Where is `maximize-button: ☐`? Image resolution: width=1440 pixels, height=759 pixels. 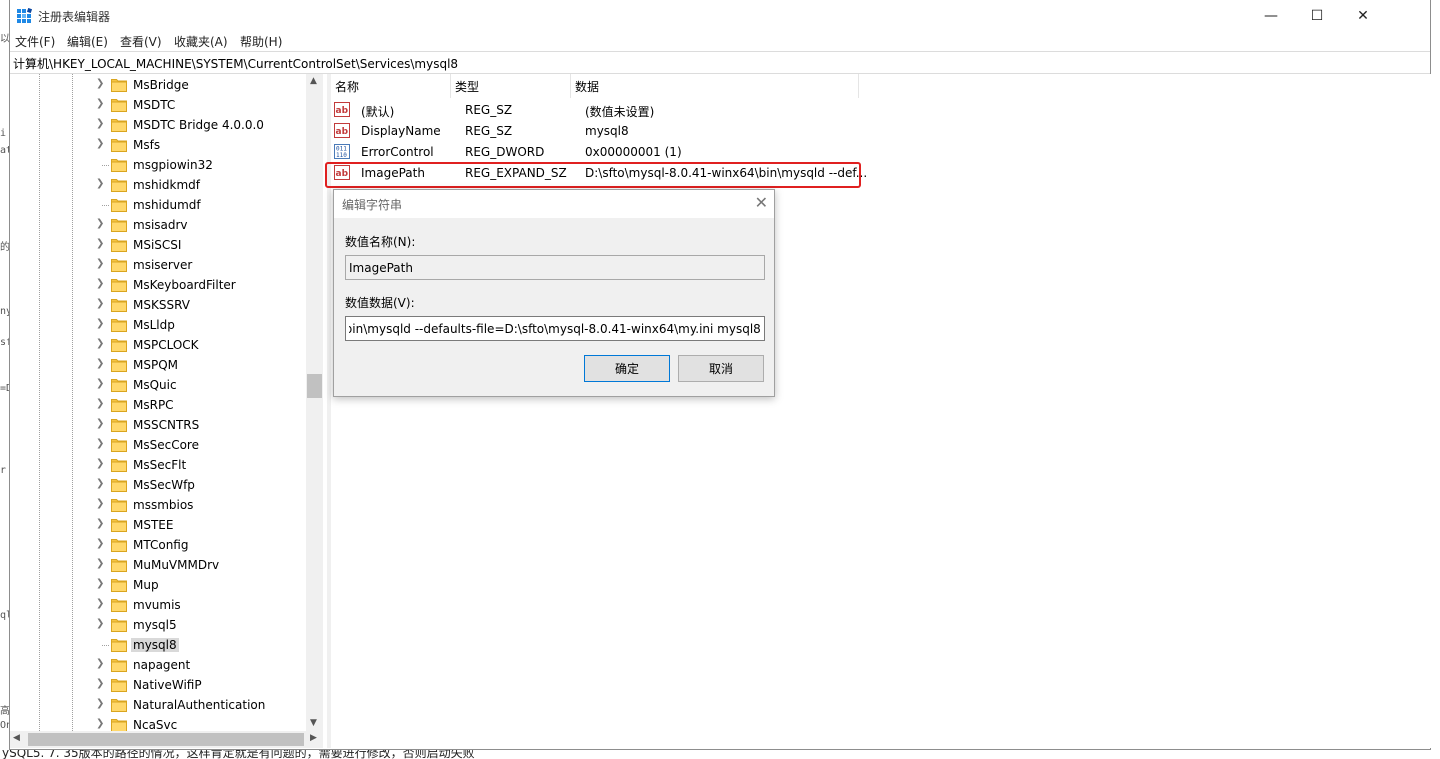 maximize-button: ☐ is located at coordinates (1317, 15).